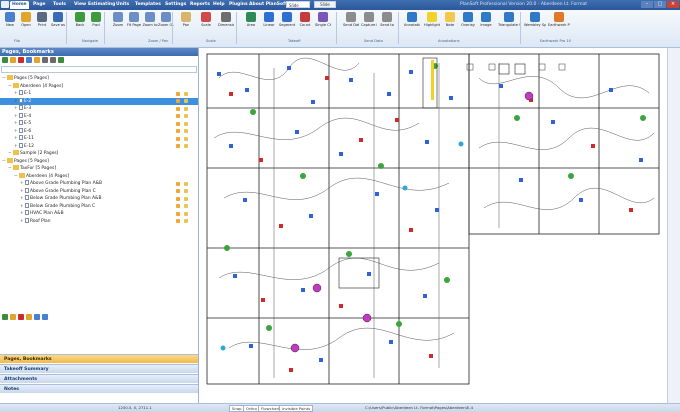  Describe the element at coordinates (660, 4) in the screenshot. I see `maximize-icon: □` at that location.